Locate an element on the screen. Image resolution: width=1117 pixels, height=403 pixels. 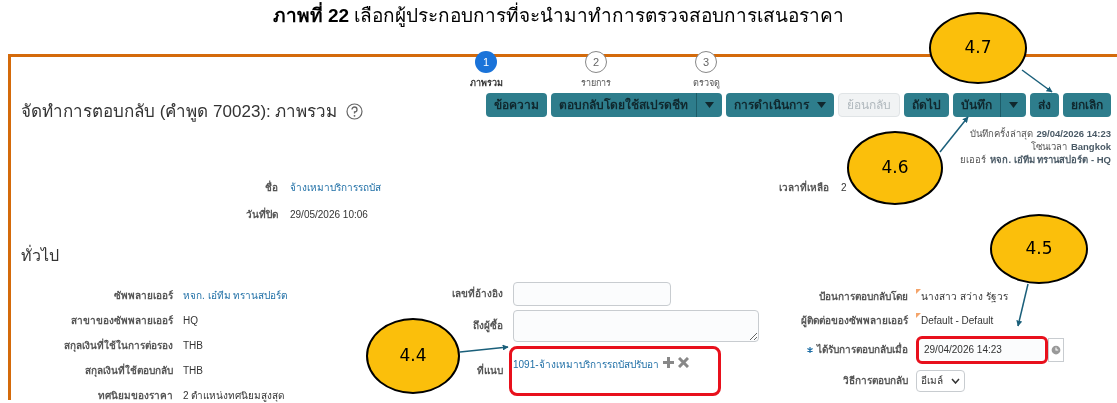
field-label: ทศนิยมของราคา is located at coordinates (135, 395).